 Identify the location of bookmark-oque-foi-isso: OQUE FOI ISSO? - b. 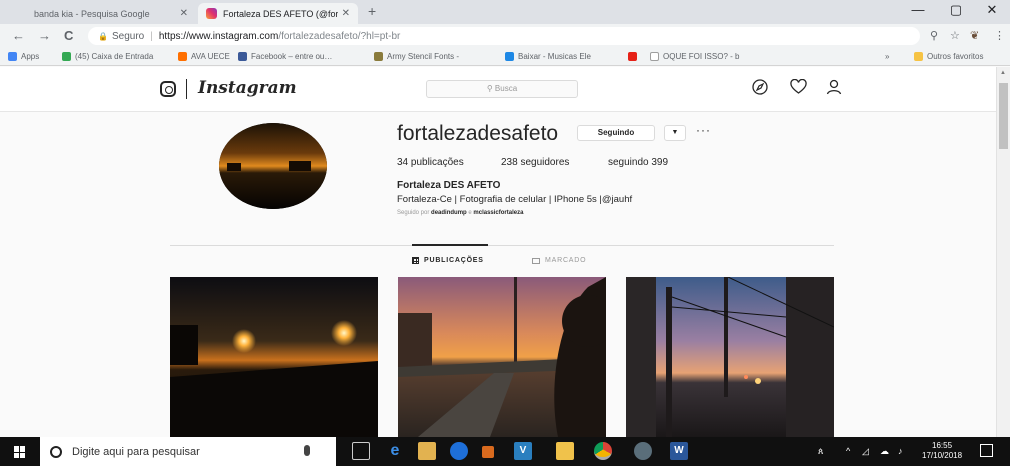
(694, 56).